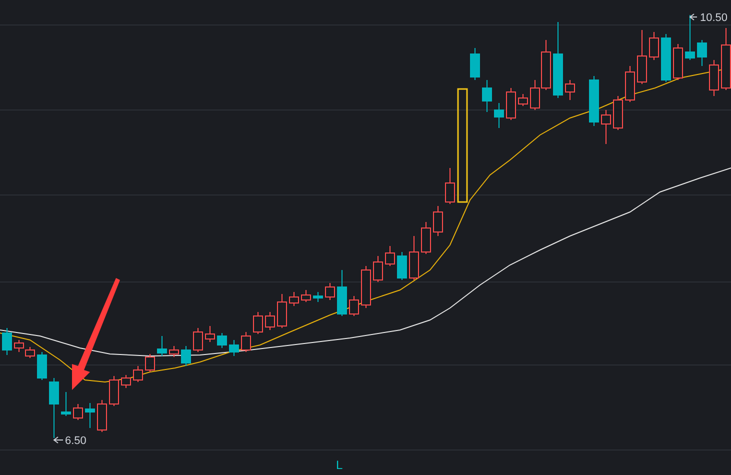 The width and height of the screenshot is (731, 475). Describe the element at coordinates (339, 465) in the screenshot. I see `marker-label: L` at that location.